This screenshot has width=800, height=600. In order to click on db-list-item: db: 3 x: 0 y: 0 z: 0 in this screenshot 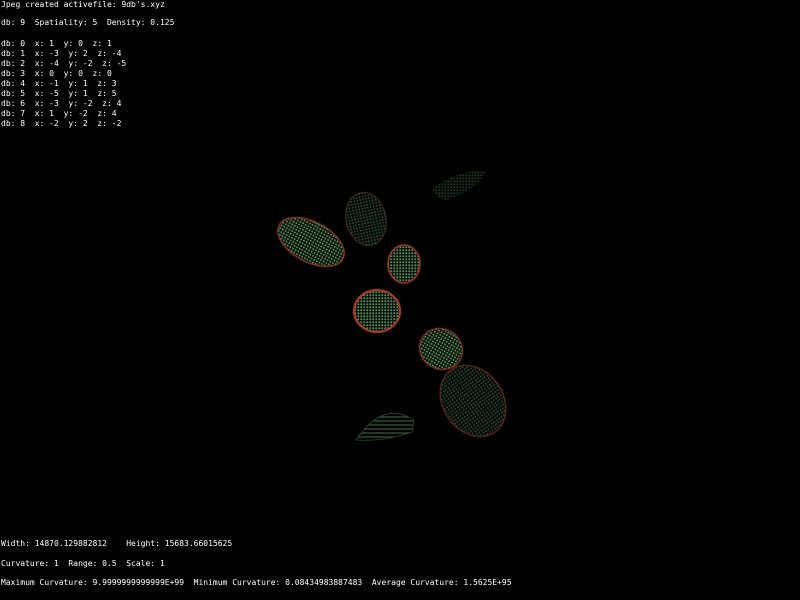, I will do `click(56, 73)`.